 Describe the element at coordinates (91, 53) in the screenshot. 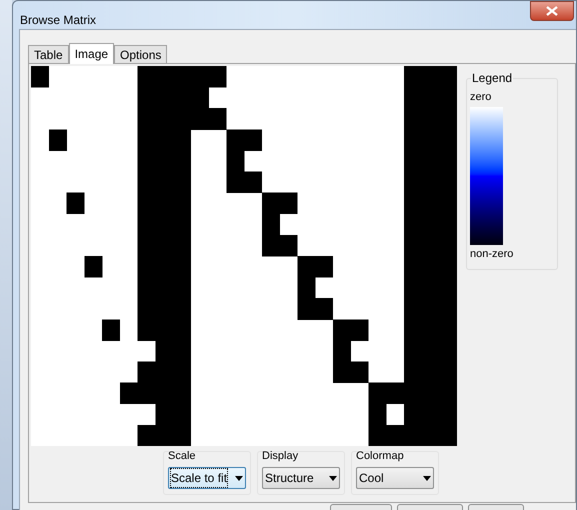

I see `tab: Image` at that location.